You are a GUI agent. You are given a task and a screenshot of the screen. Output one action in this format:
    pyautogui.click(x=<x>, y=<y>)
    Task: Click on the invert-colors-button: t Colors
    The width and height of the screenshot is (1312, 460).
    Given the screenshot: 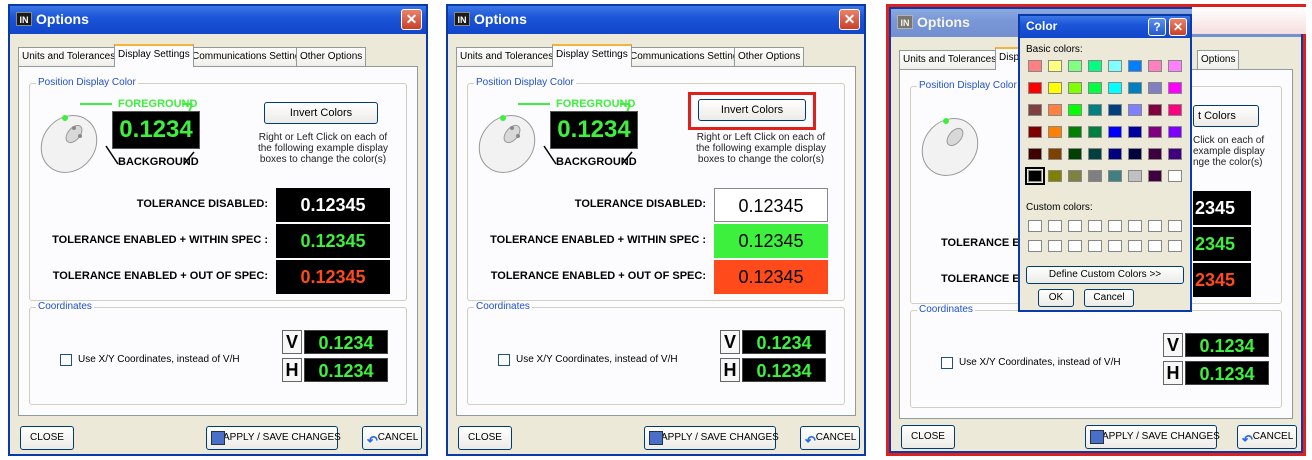 What is the action you would take?
    pyautogui.click(x=1226, y=116)
    